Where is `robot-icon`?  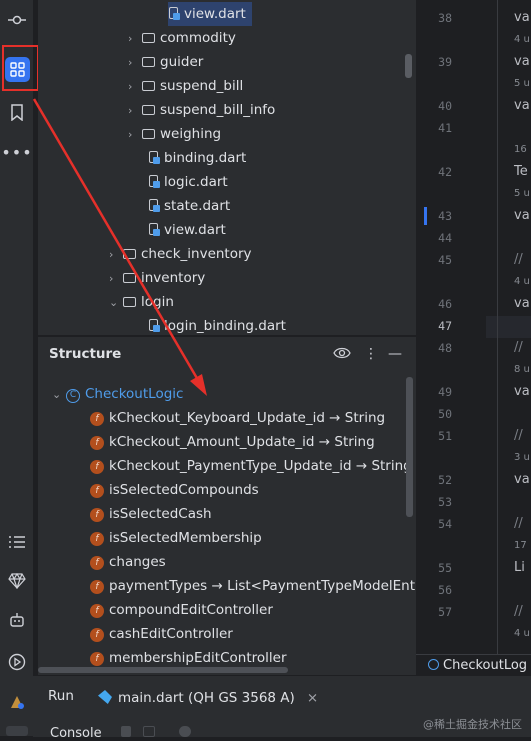 robot-icon is located at coordinates (17, 621).